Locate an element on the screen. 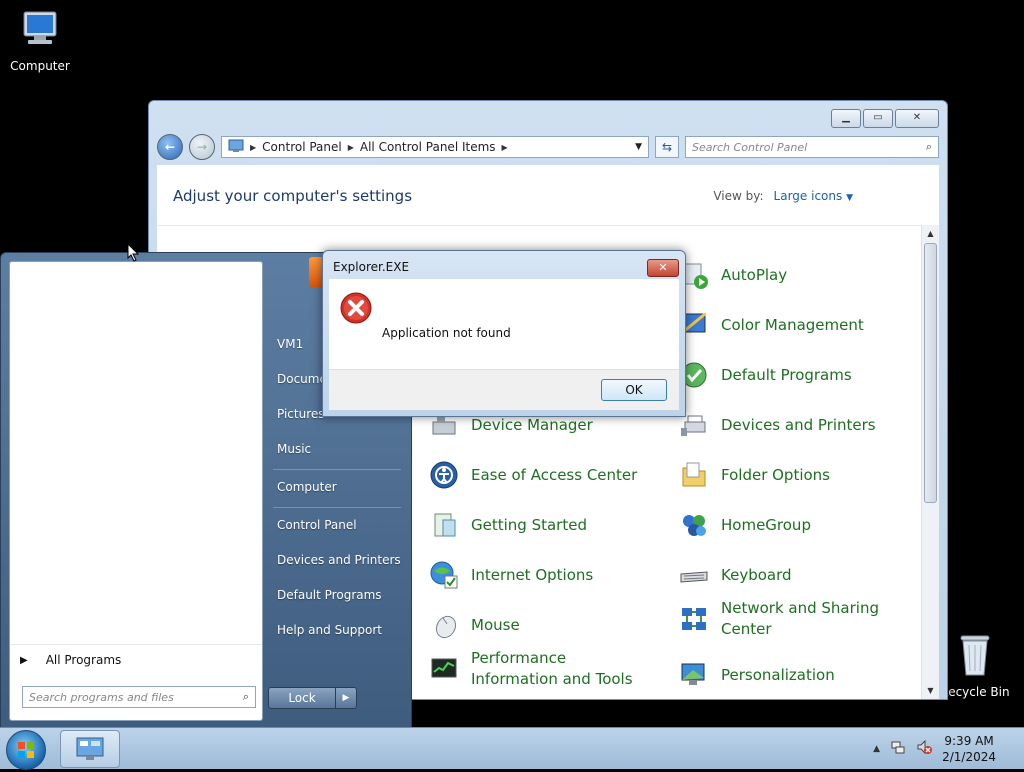 The width and height of the screenshot is (1024, 772). mouse-icon is located at coordinates (444, 625).